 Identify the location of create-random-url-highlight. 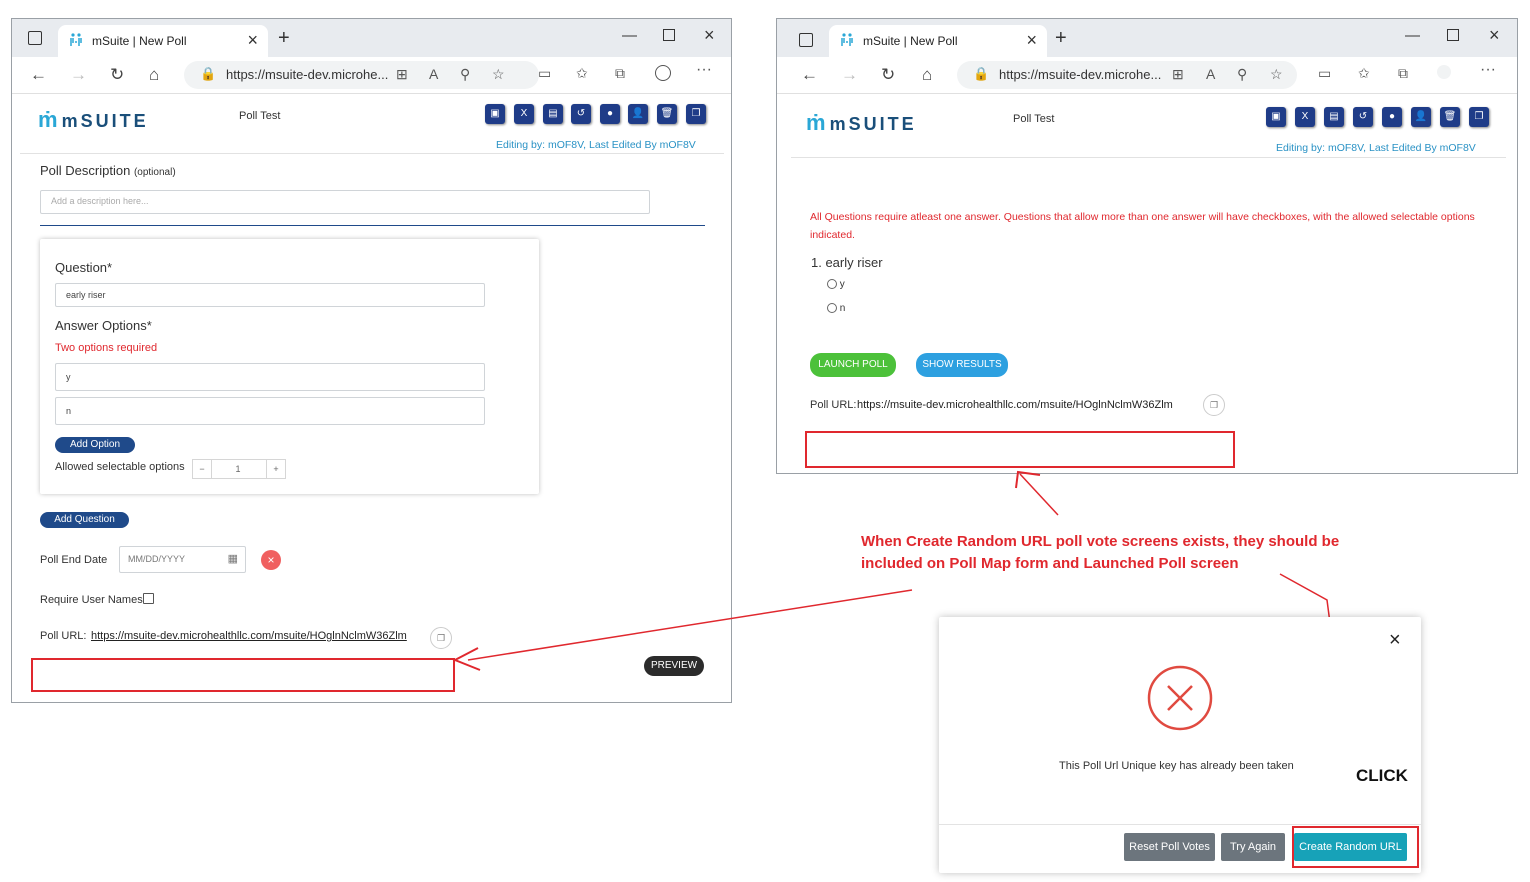
(1355, 847).